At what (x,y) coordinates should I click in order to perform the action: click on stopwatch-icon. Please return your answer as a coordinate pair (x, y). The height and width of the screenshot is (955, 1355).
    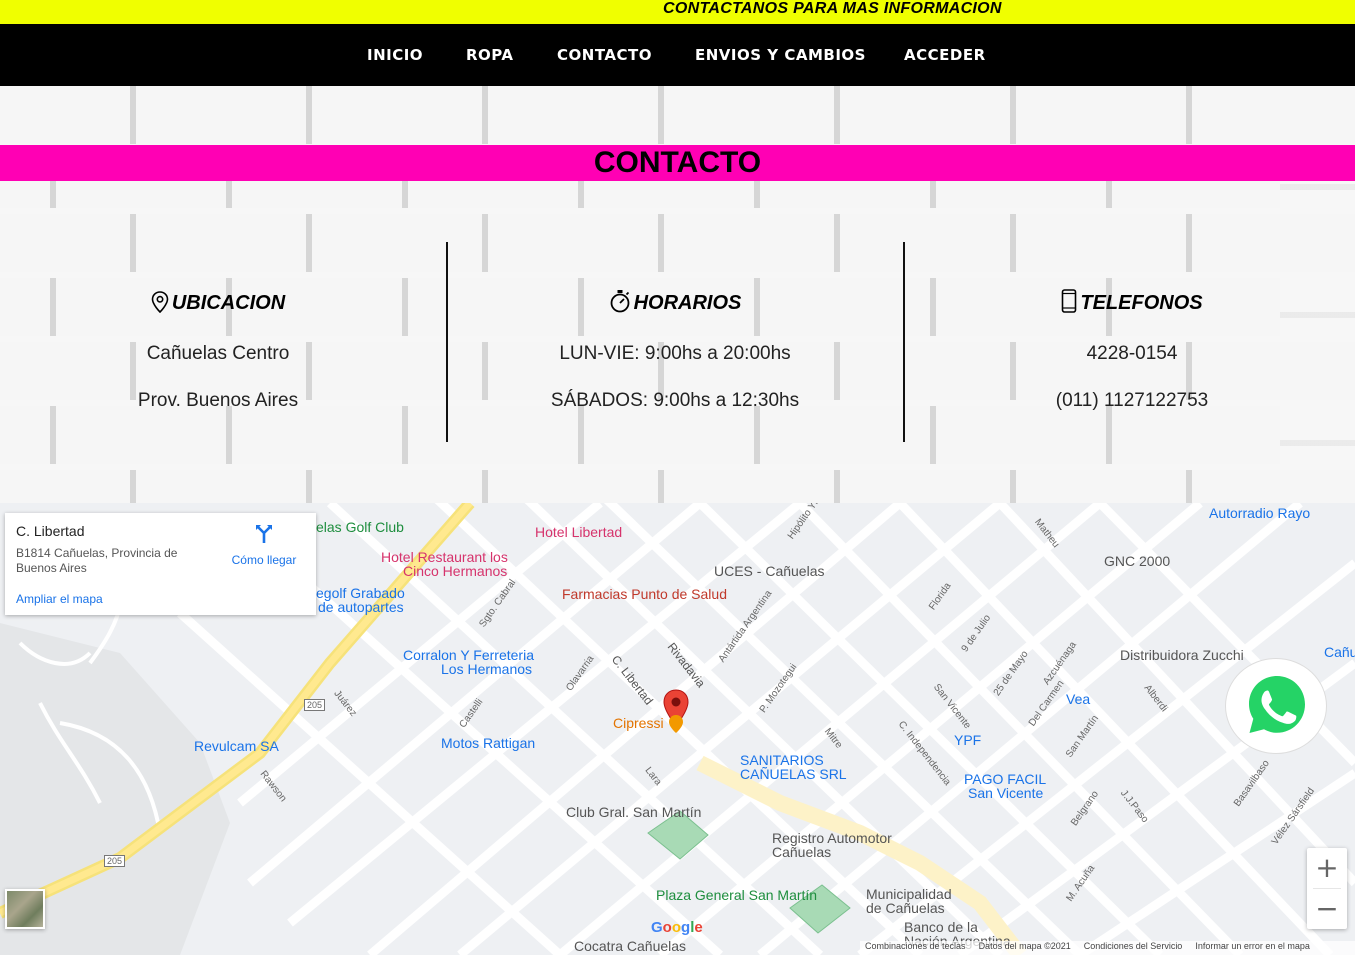
    Looking at the image, I should click on (619, 301).